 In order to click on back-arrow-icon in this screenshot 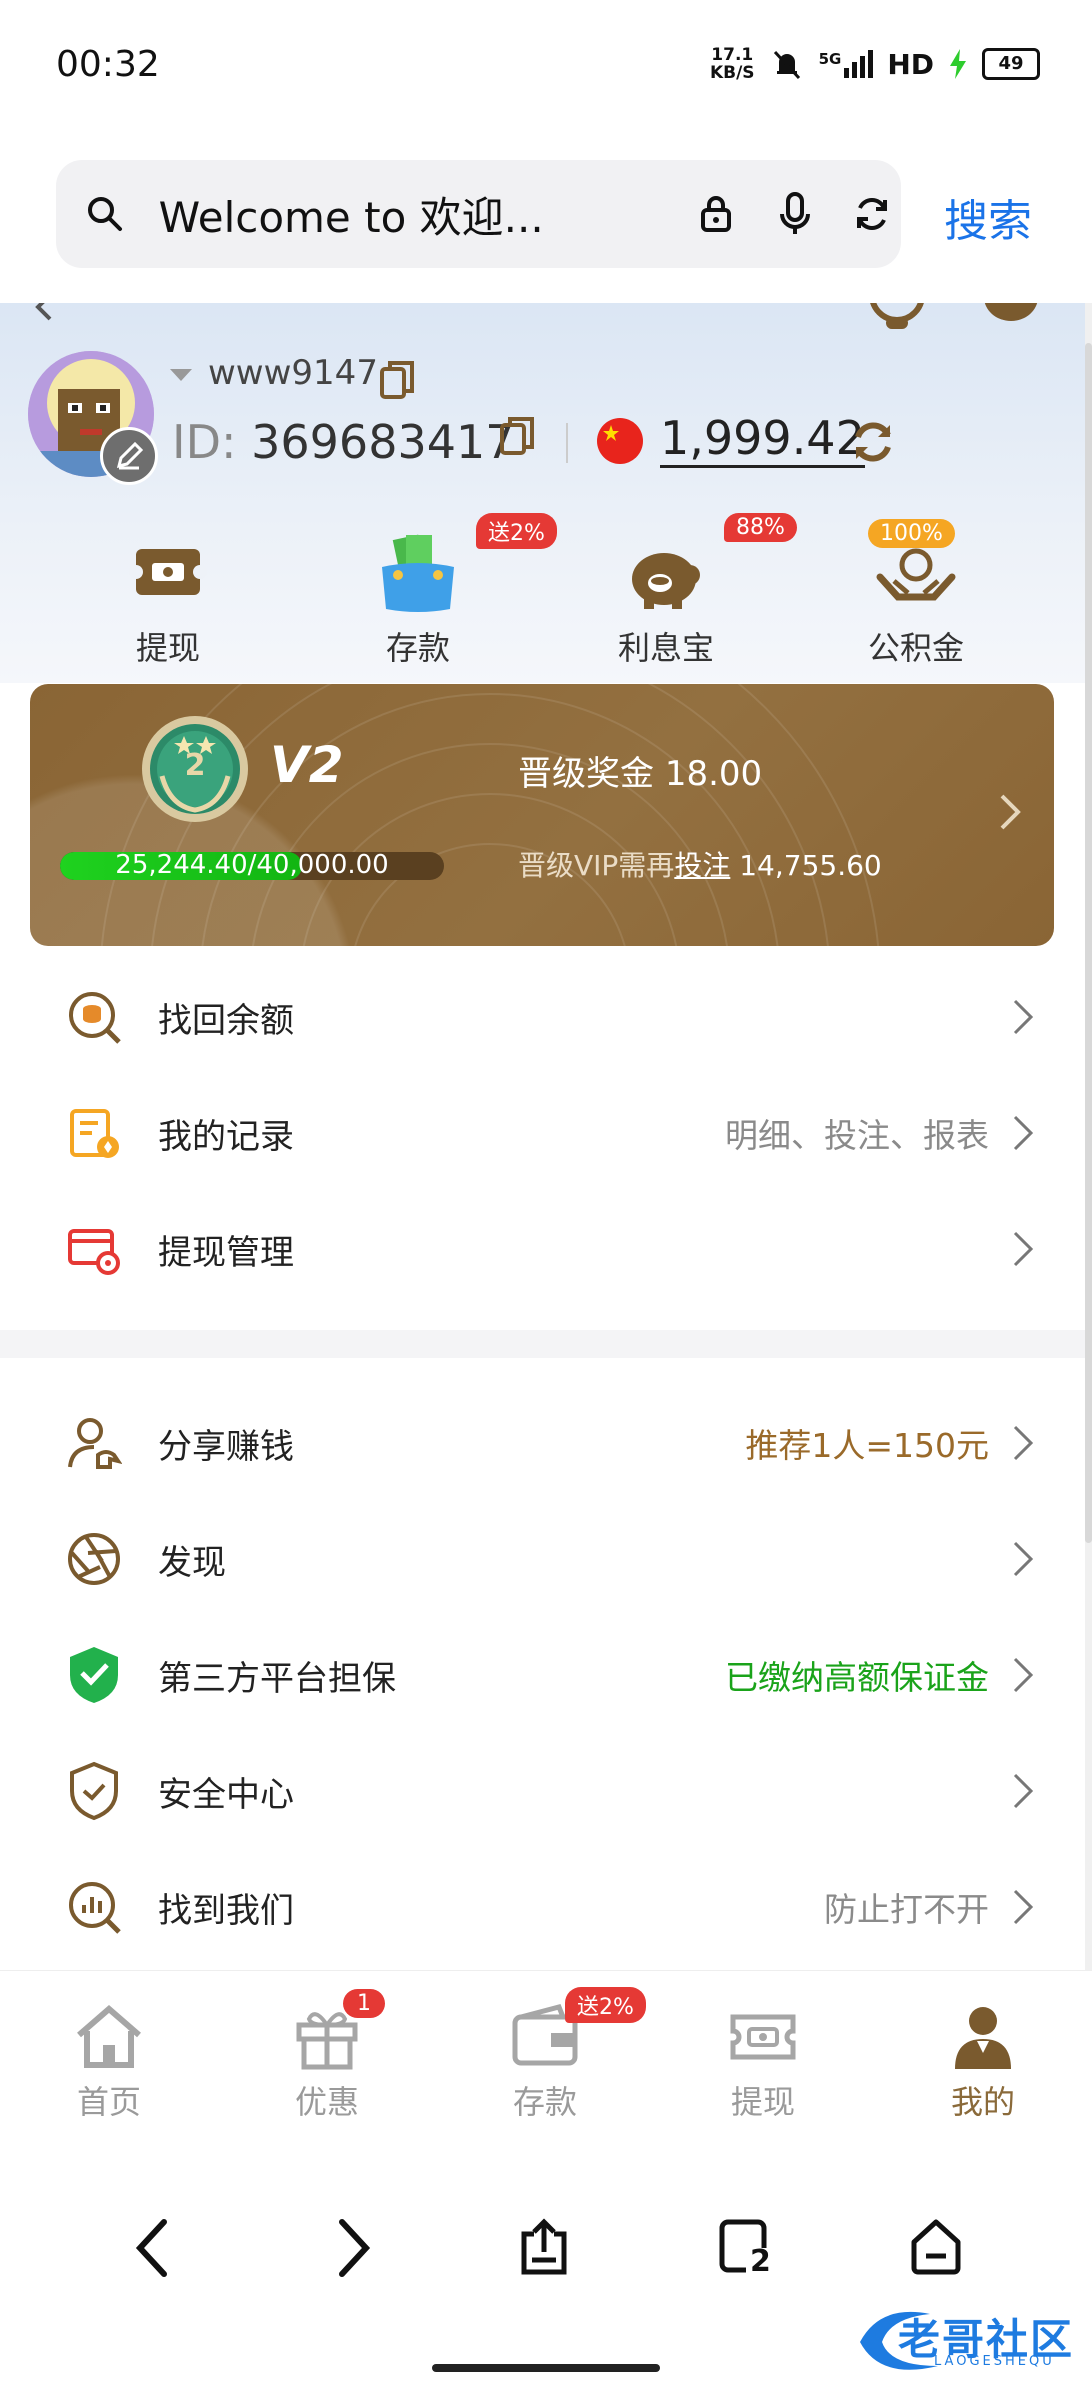, I will do `click(152, 2248)`.